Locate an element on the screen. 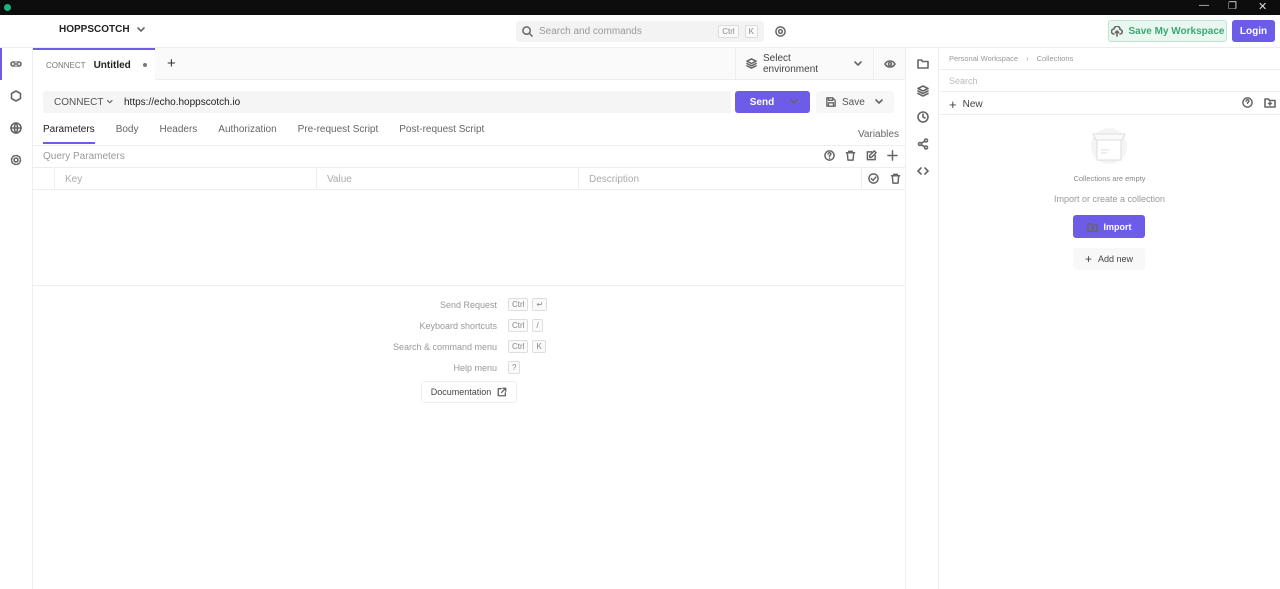 The height and width of the screenshot is (589, 1280). minimize-button: — is located at coordinates (1204, 5).